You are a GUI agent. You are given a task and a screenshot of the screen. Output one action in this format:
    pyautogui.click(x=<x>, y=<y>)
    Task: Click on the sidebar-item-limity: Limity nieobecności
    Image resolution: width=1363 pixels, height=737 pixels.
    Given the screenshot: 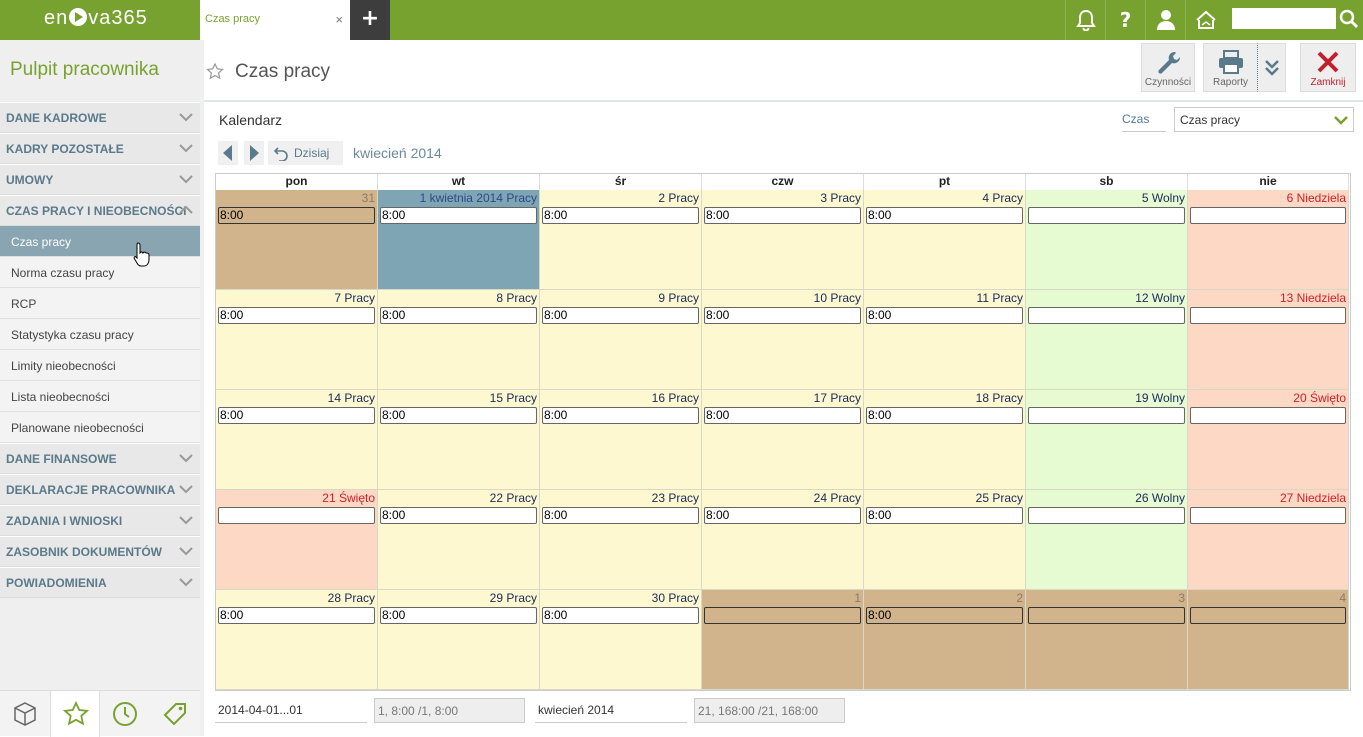 What is the action you would take?
    pyautogui.click(x=100, y=365)
    